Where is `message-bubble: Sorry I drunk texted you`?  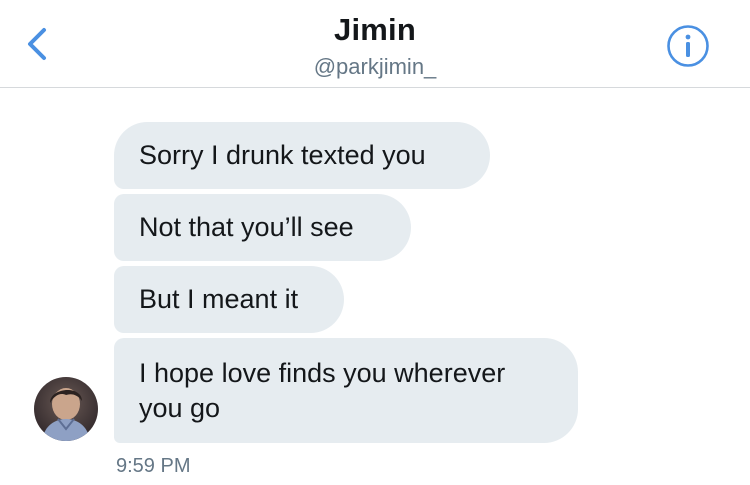
message-bubble: Sorry I drunk texted you is located at coordinates (302, 155).